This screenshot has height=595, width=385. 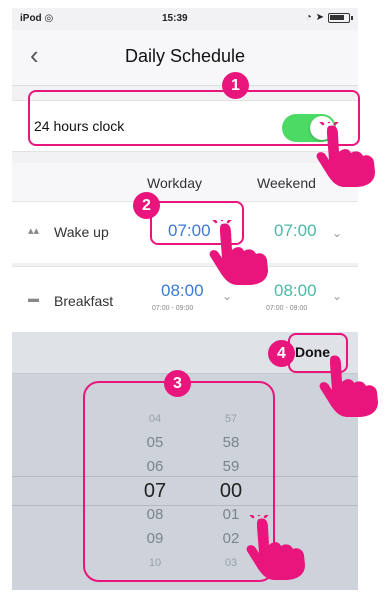 What do you see at coordinates (49, 18) in the screenshot?
I see `wifi-icon: ◎` at bounding box center [49, 18].